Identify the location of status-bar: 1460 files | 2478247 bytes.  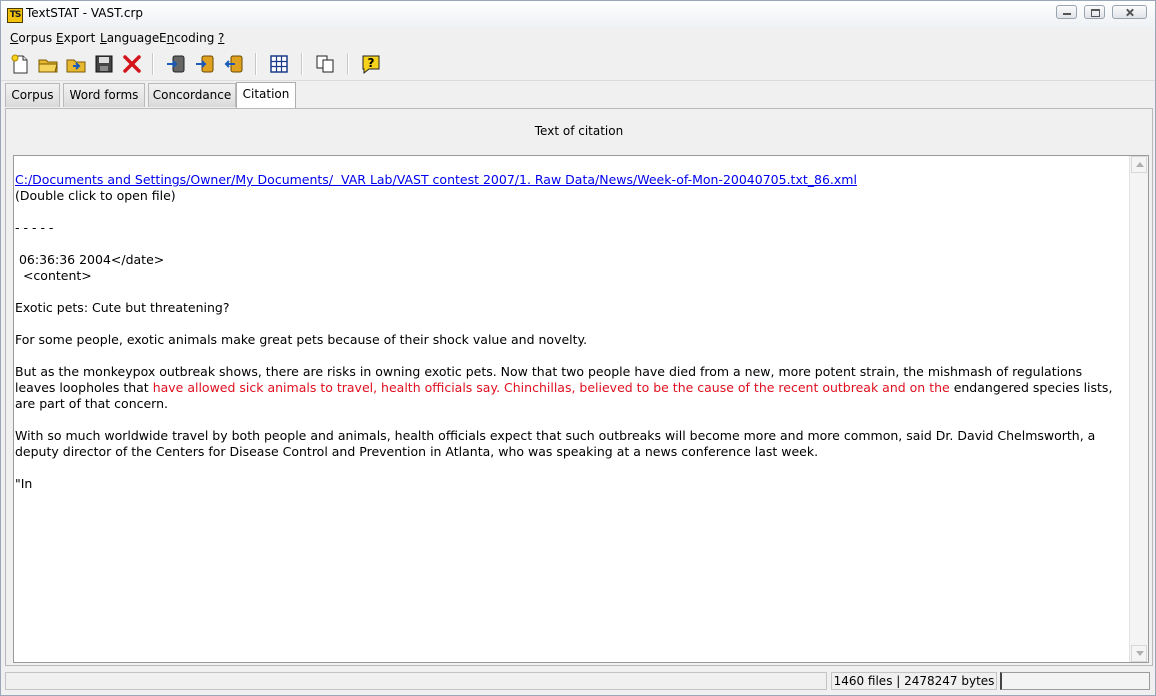
(578, 681).